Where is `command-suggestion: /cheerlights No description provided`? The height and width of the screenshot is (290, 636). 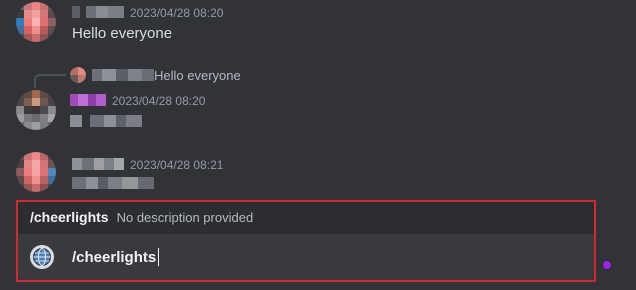 command-suggestion: /cheerlights No description provided is located at coordinates (306, 217).